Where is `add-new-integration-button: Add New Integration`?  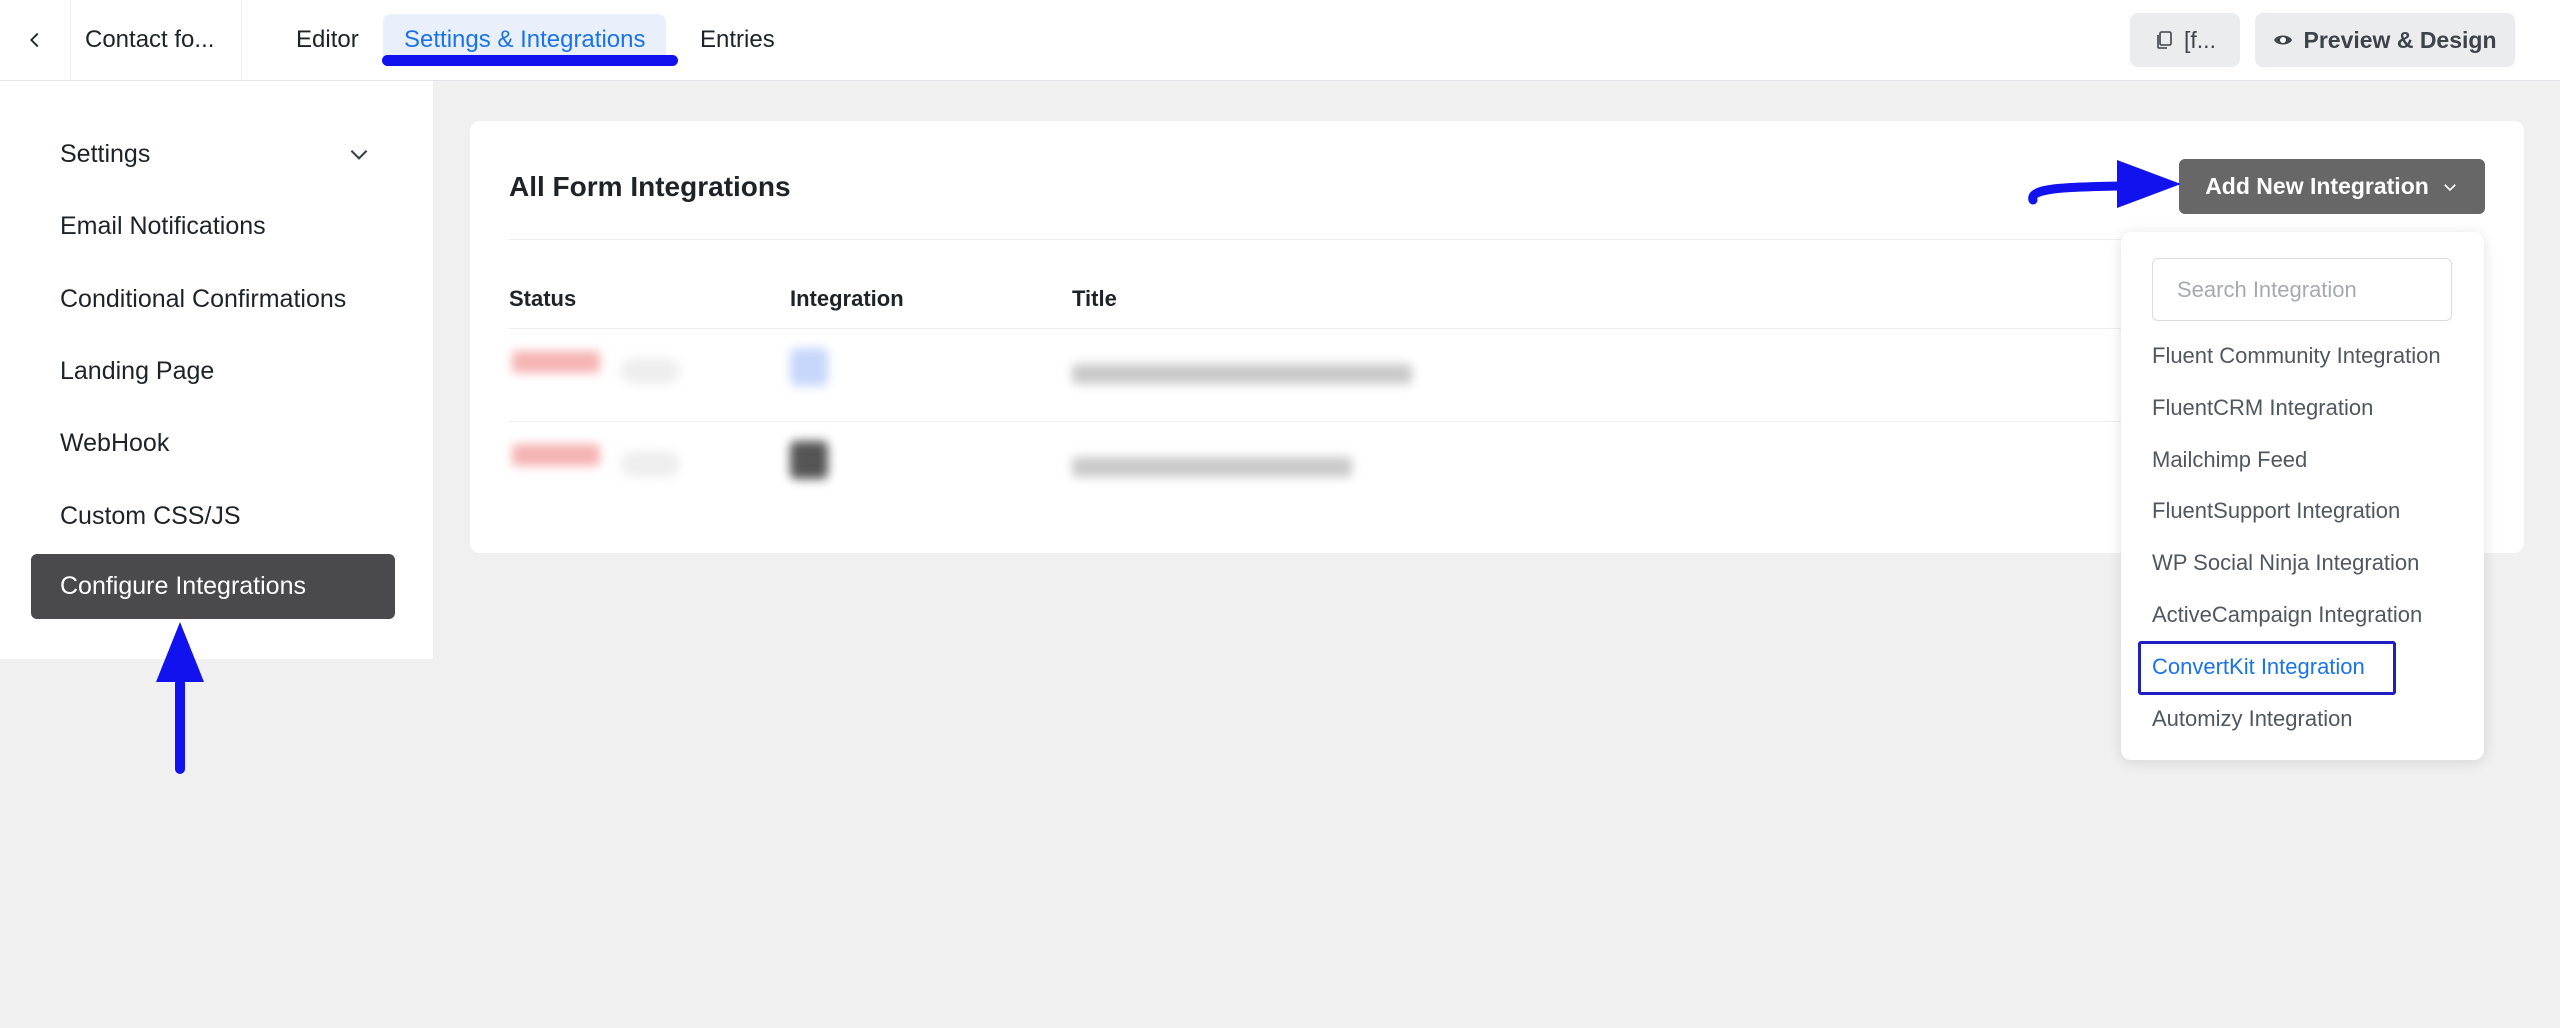 add-new-integration-button: Add New Integration is located at coordinates (2332, 186).